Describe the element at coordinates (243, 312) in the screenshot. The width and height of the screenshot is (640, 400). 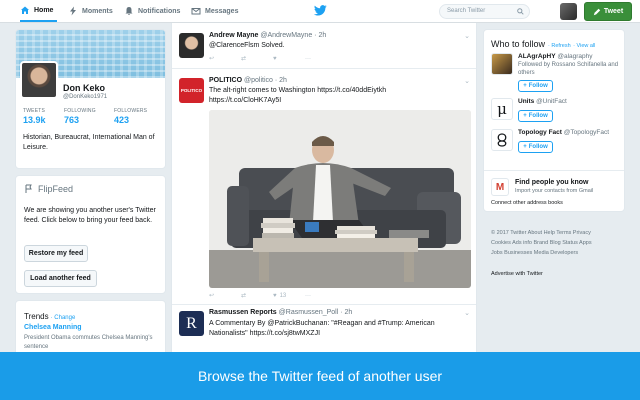
I see `tweet-author-name: Rasmussen Reports` at that location.